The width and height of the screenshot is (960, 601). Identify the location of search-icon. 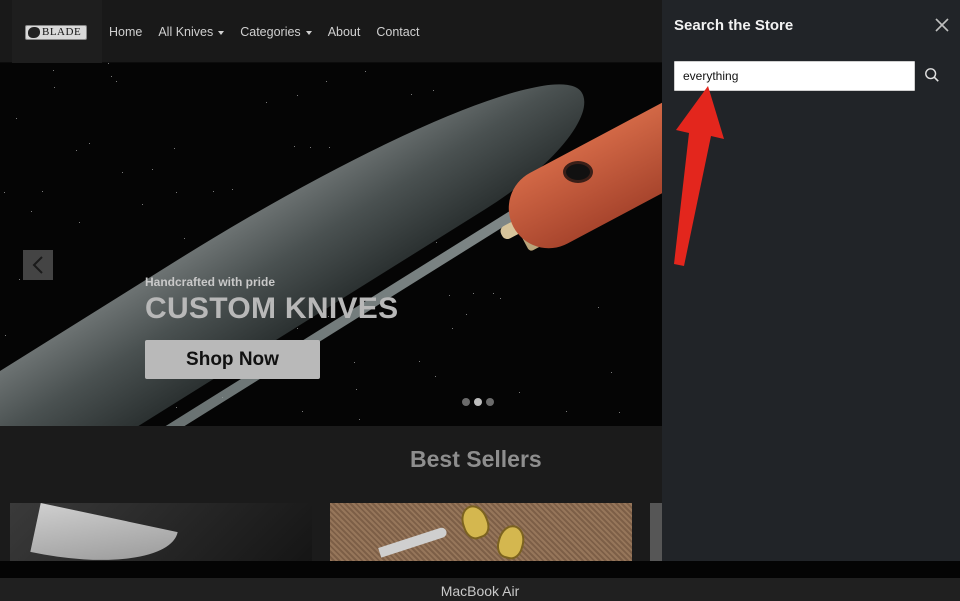
(932, 75).